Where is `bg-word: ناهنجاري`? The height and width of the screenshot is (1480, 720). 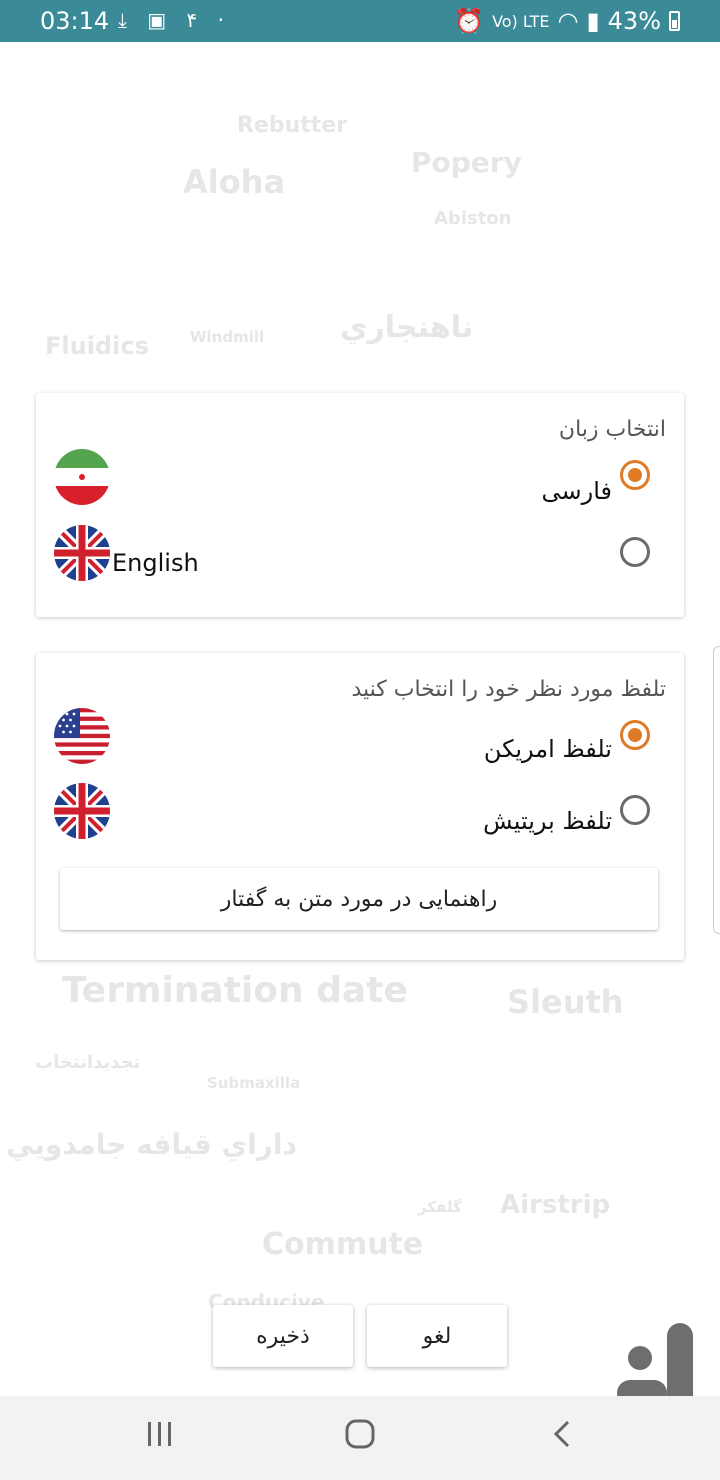 bg-word: ناهنجاري is located at coordinates (407, 327).